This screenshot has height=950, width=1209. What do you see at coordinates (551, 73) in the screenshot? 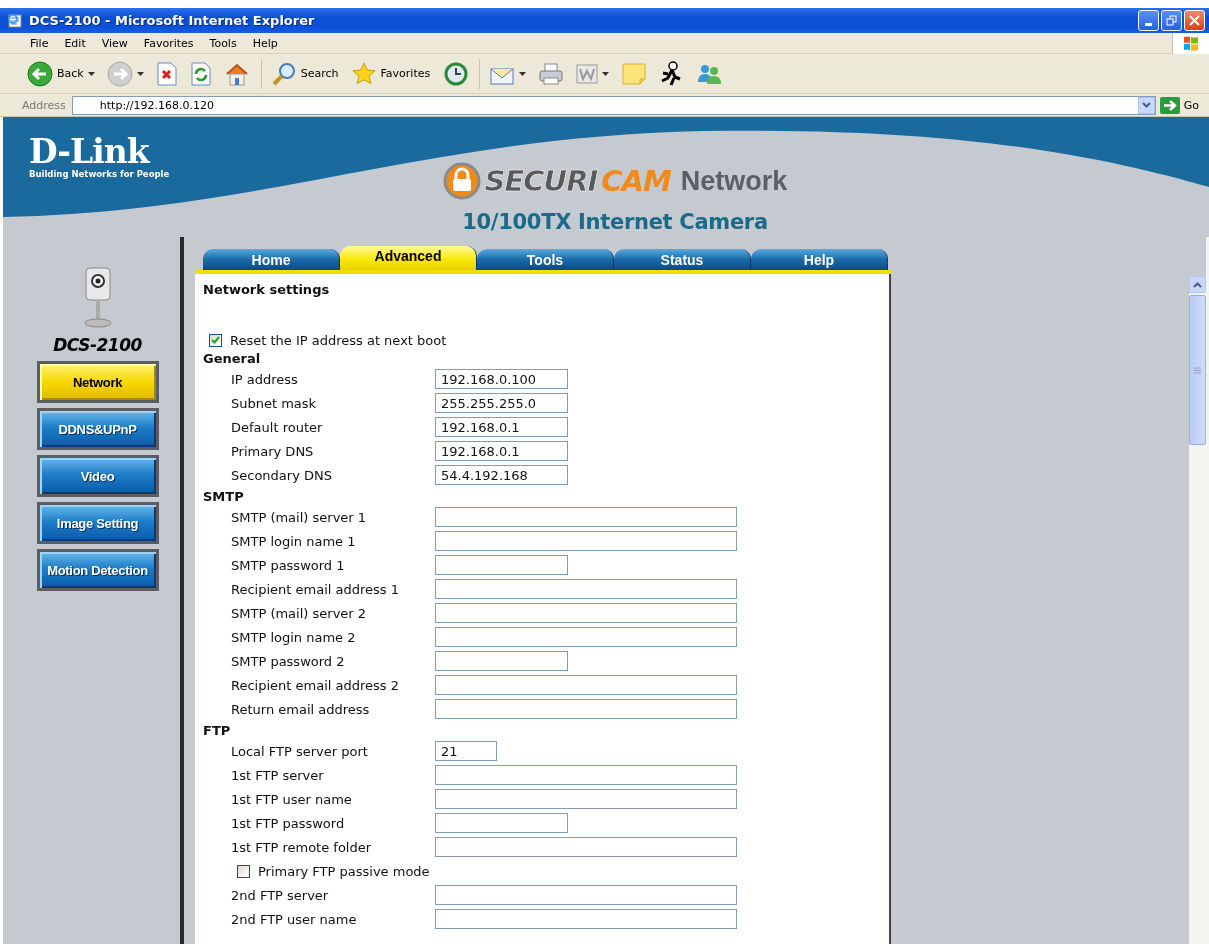
I see `printer-icon` at bounding box center [551, 73].